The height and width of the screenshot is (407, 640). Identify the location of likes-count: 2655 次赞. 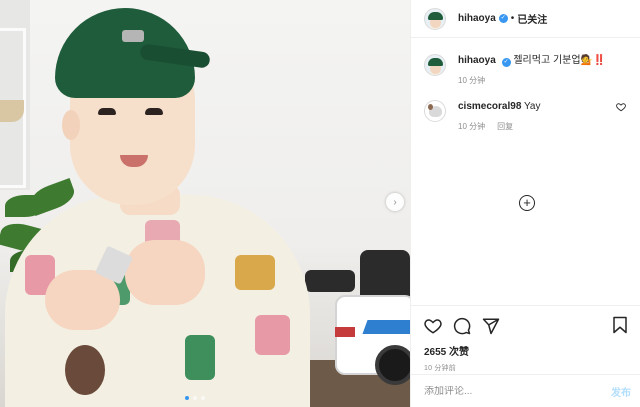
(526, 350).